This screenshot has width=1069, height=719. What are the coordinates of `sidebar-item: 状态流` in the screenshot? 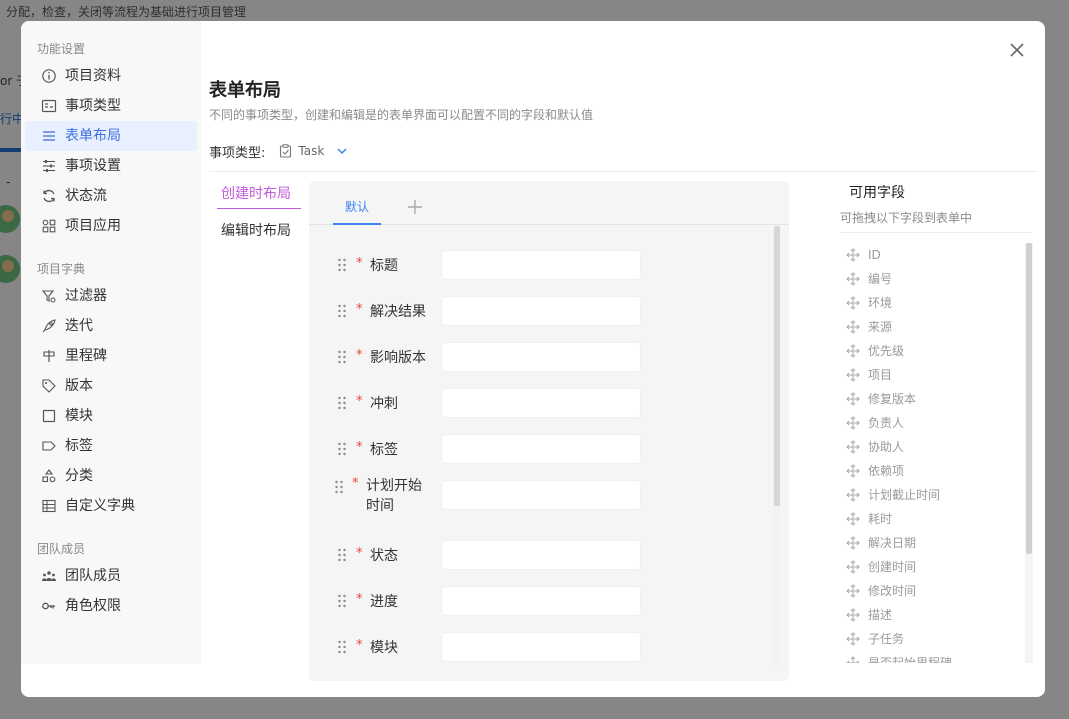 It's located at (111, 196).